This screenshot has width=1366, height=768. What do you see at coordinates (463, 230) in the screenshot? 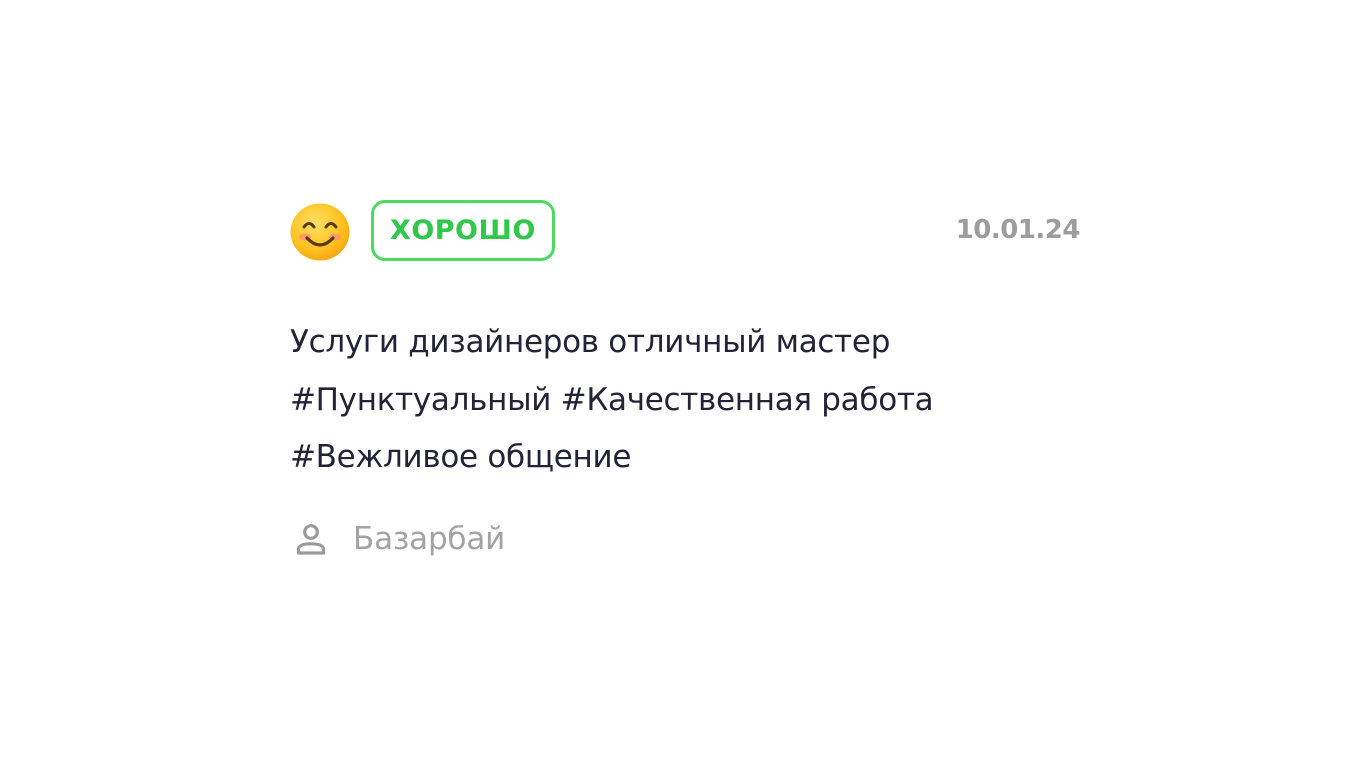
I see `rating-badge: ХОРОШО` at bounding box center [463, 230].